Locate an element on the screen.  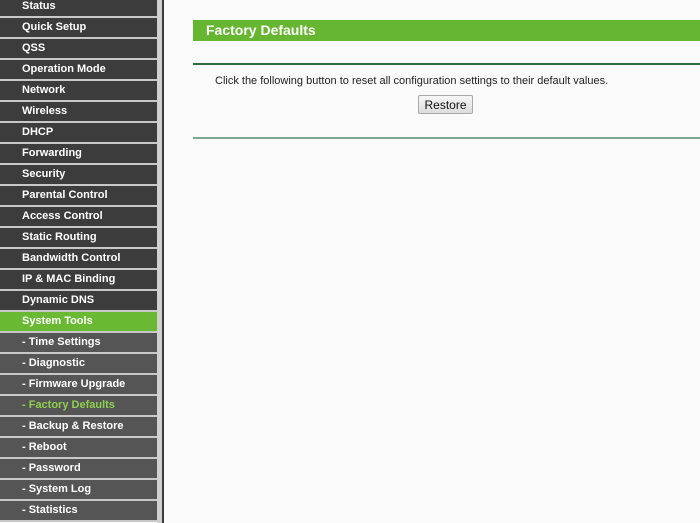
sidebar-item-time-settings: - Time Settings is located at coordinates (78, 342).